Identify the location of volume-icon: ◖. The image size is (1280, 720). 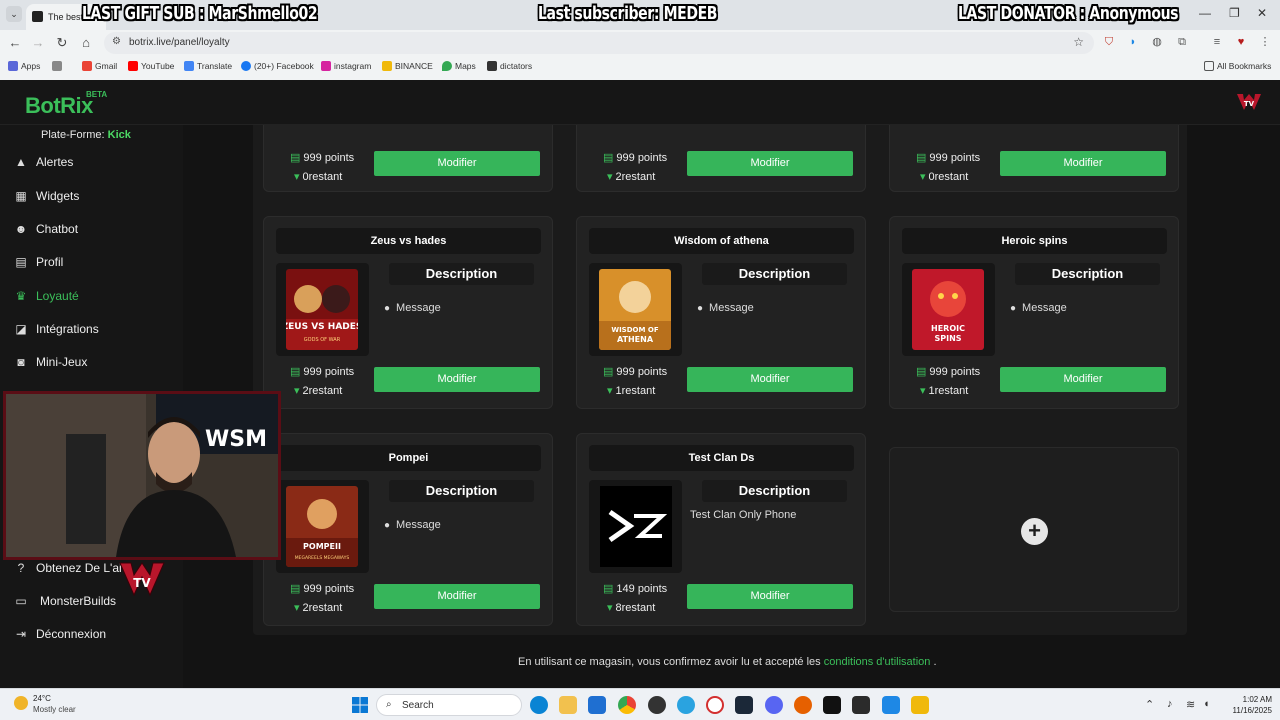
(1206, 704).